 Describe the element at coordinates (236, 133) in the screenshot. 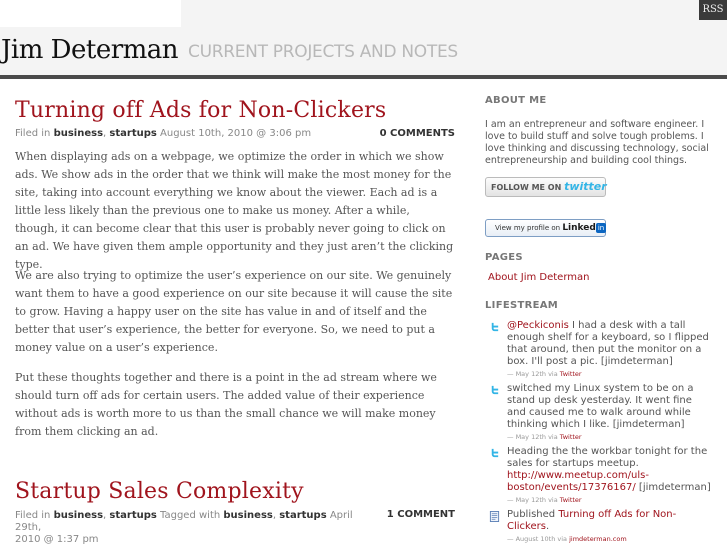

I see `post-date: August 10th, 2010 @ 3:06 pm` at that location.